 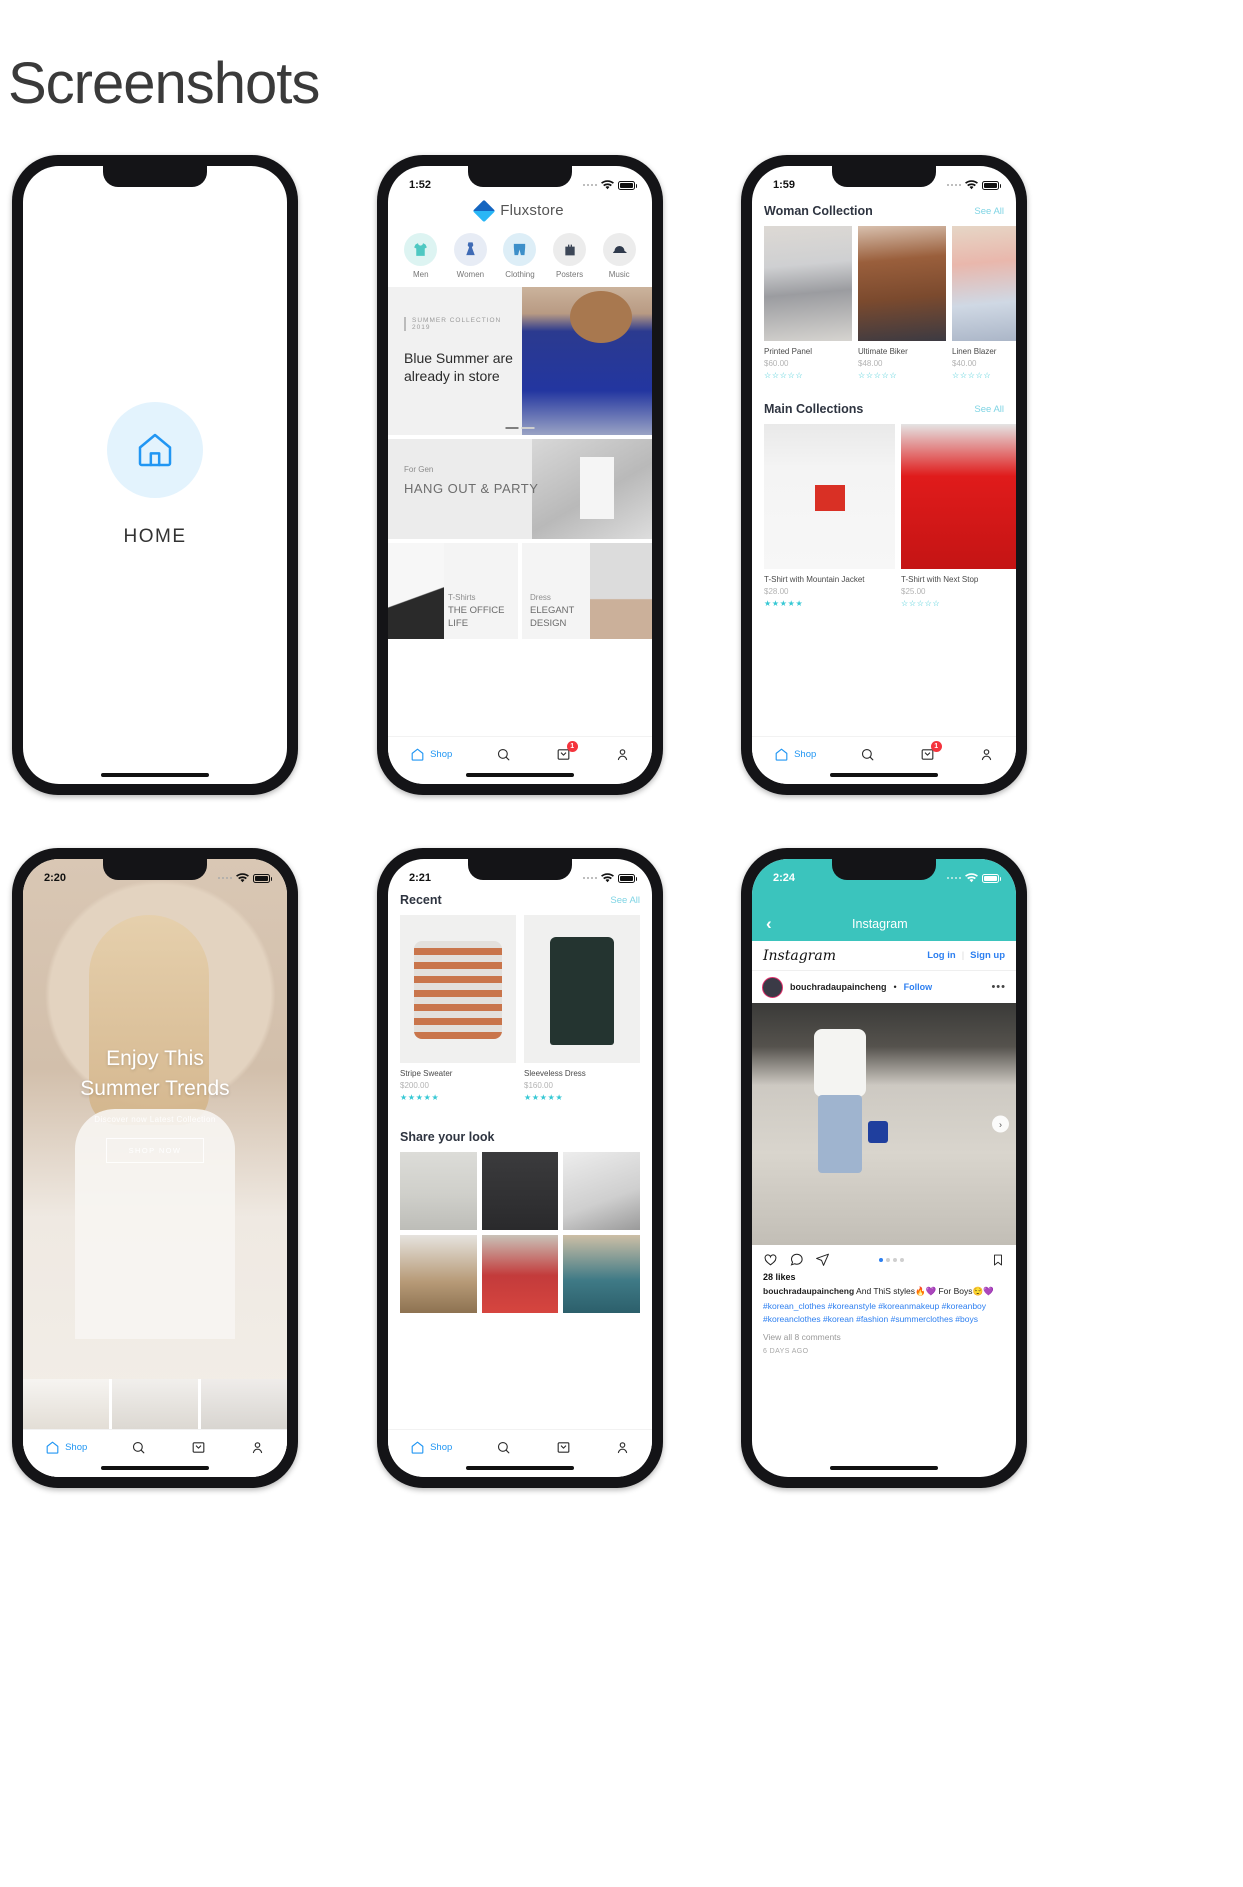 What do you see at coordinates (587, 591) in the screenshot?
I see `tile-dress: Dress ELEGANT DESIGN` at bounding box center [587, 591].